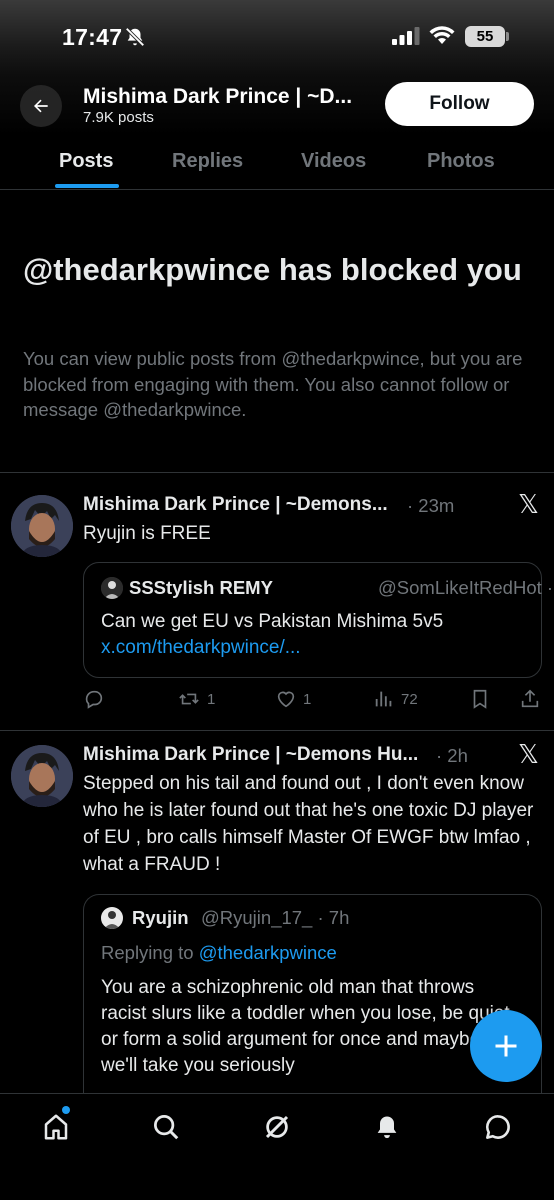 The width and height of the screenshot is (554, 1200). Describe the element at coordinates (395, 699) in the screenshot. I see `views-button: 72` at that location.